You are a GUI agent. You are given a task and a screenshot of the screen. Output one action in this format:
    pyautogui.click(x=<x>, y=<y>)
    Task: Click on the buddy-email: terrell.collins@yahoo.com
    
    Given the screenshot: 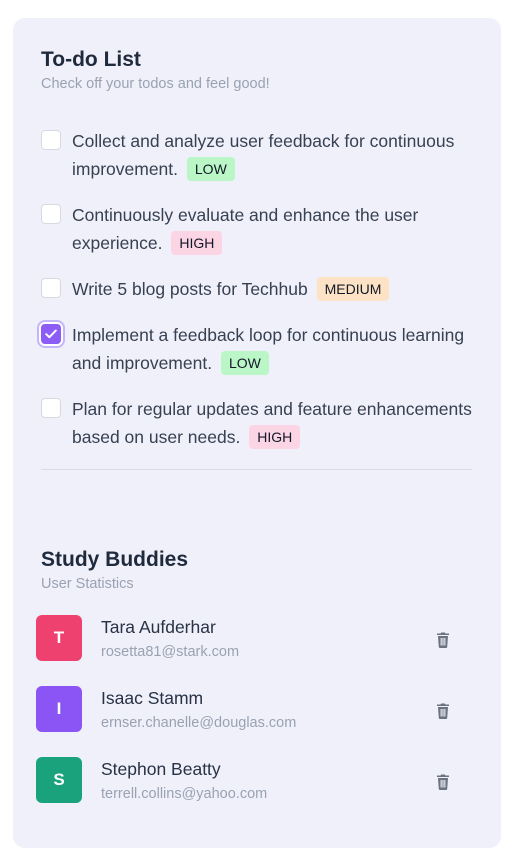 What is the action you would take?
    pyautogui.click(x=184, y=794)
    